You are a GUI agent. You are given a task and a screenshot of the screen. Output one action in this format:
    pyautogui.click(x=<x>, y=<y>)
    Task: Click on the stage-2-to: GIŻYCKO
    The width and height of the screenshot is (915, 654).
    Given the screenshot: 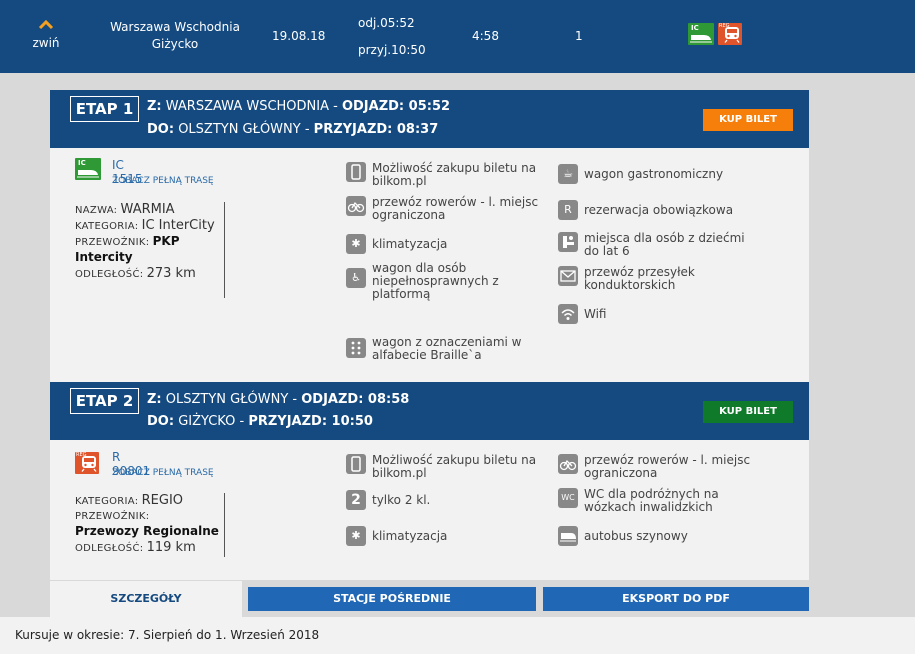 What is the action you would take?
    pyautogui.click(x=207, y=421)
    